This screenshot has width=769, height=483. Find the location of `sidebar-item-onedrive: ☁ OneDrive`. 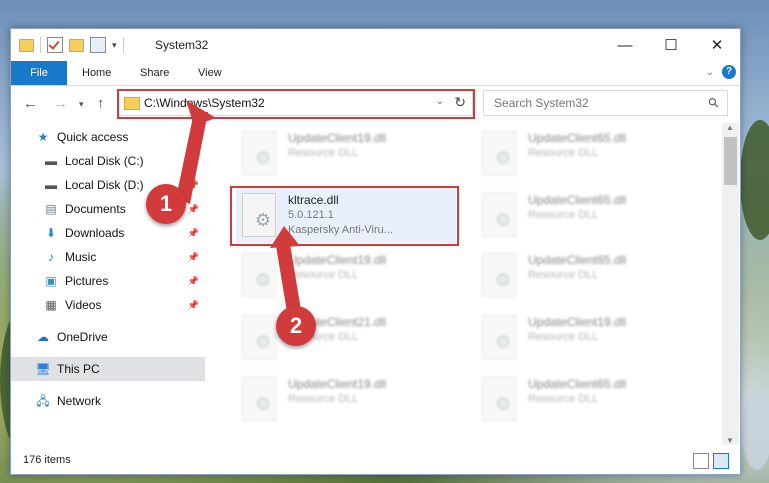

sidebar-item-onedrive: ☁ OneDrive is located at coordinates (108, 337).